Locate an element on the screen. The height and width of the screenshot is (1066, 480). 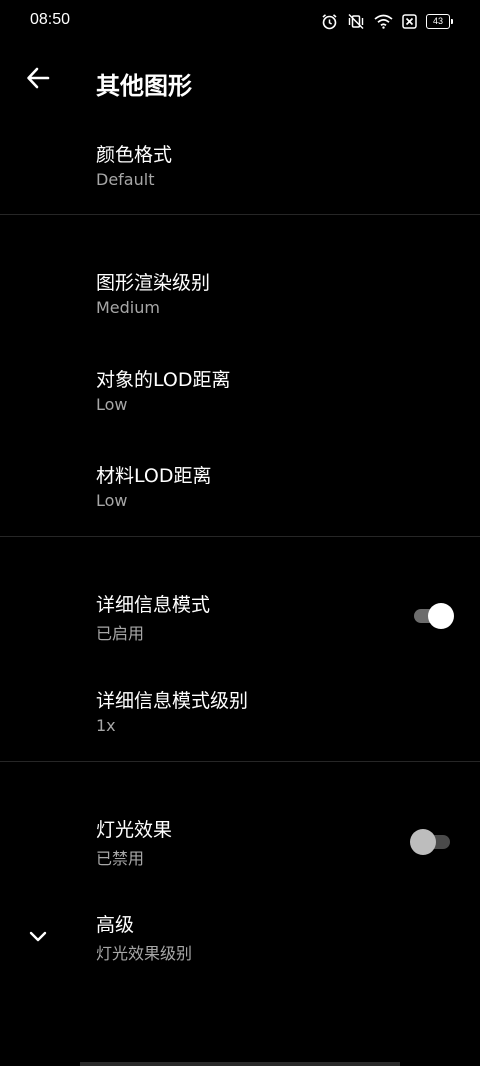
detail-mode-switch is located at coordinates (432, 615).